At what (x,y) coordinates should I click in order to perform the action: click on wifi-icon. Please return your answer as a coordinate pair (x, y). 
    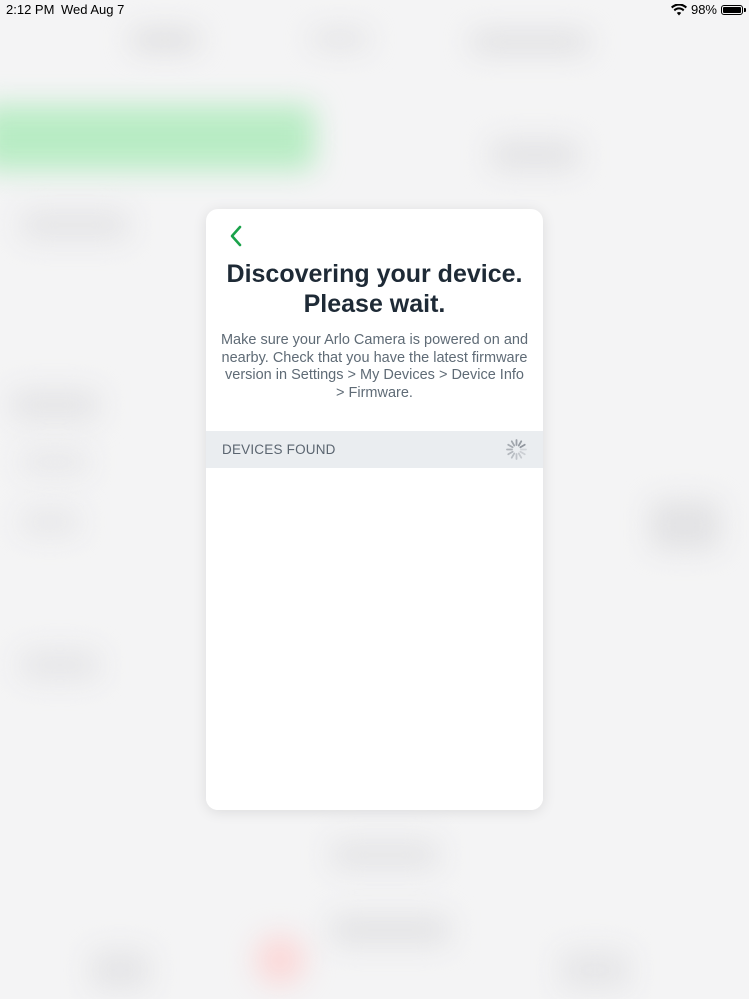
    Looking at the image, I should click on (678, 9).